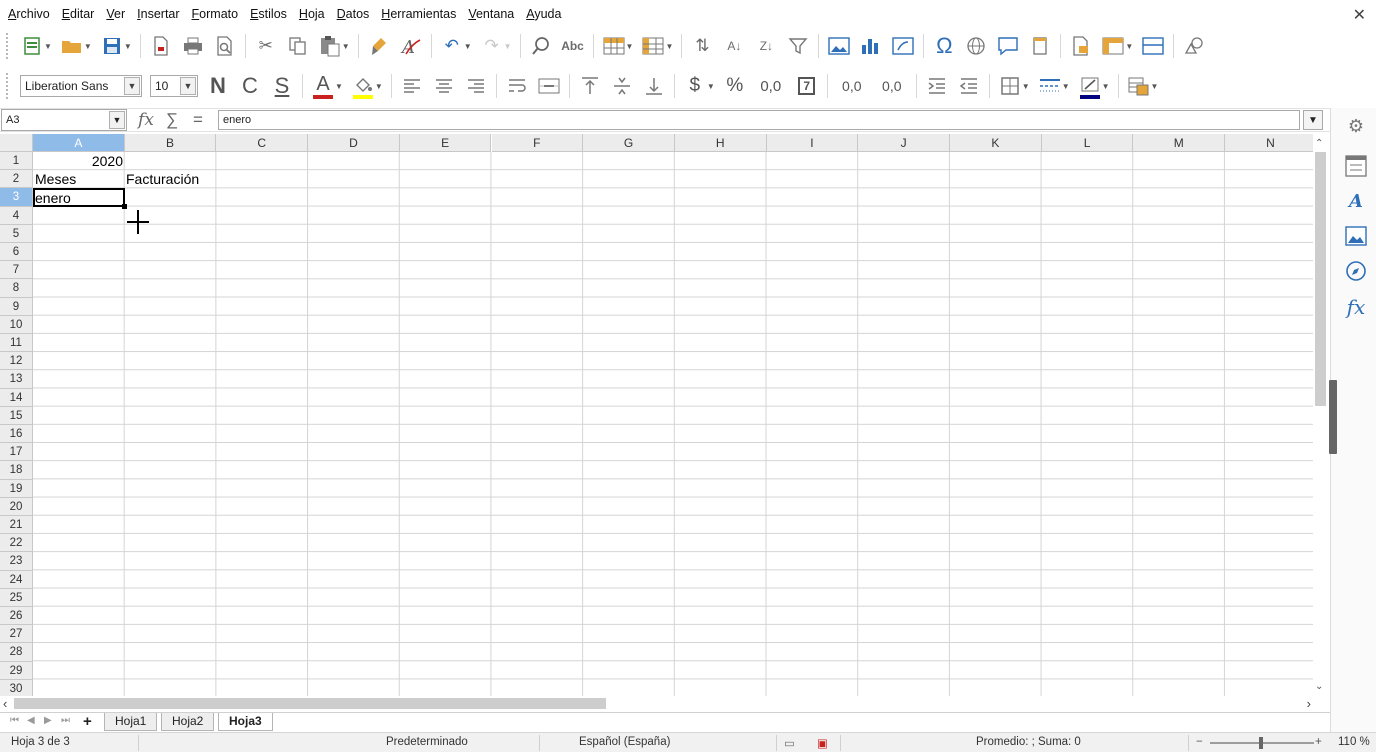  Describe the element at coordinates (266, 46) in the screenshot. I see `cut-icon: ✂` at that location.